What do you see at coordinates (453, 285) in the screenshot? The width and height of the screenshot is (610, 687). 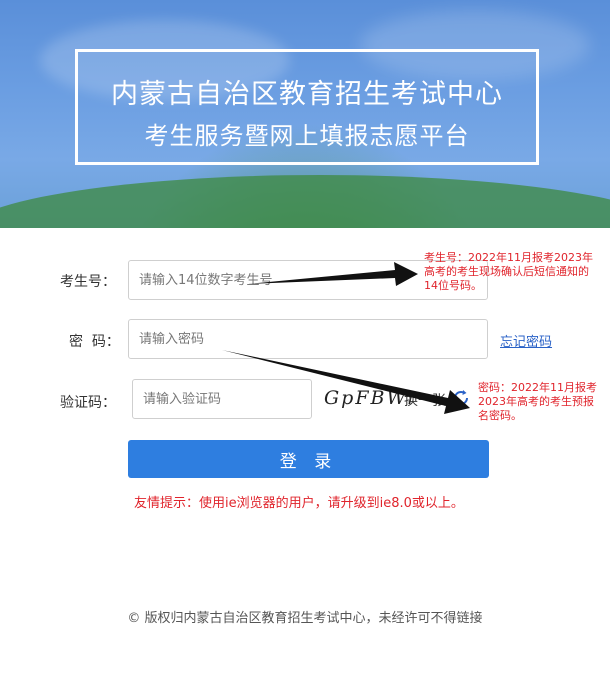 I see `annotation-line: 14位号码。` at bounding box center [453, 285].